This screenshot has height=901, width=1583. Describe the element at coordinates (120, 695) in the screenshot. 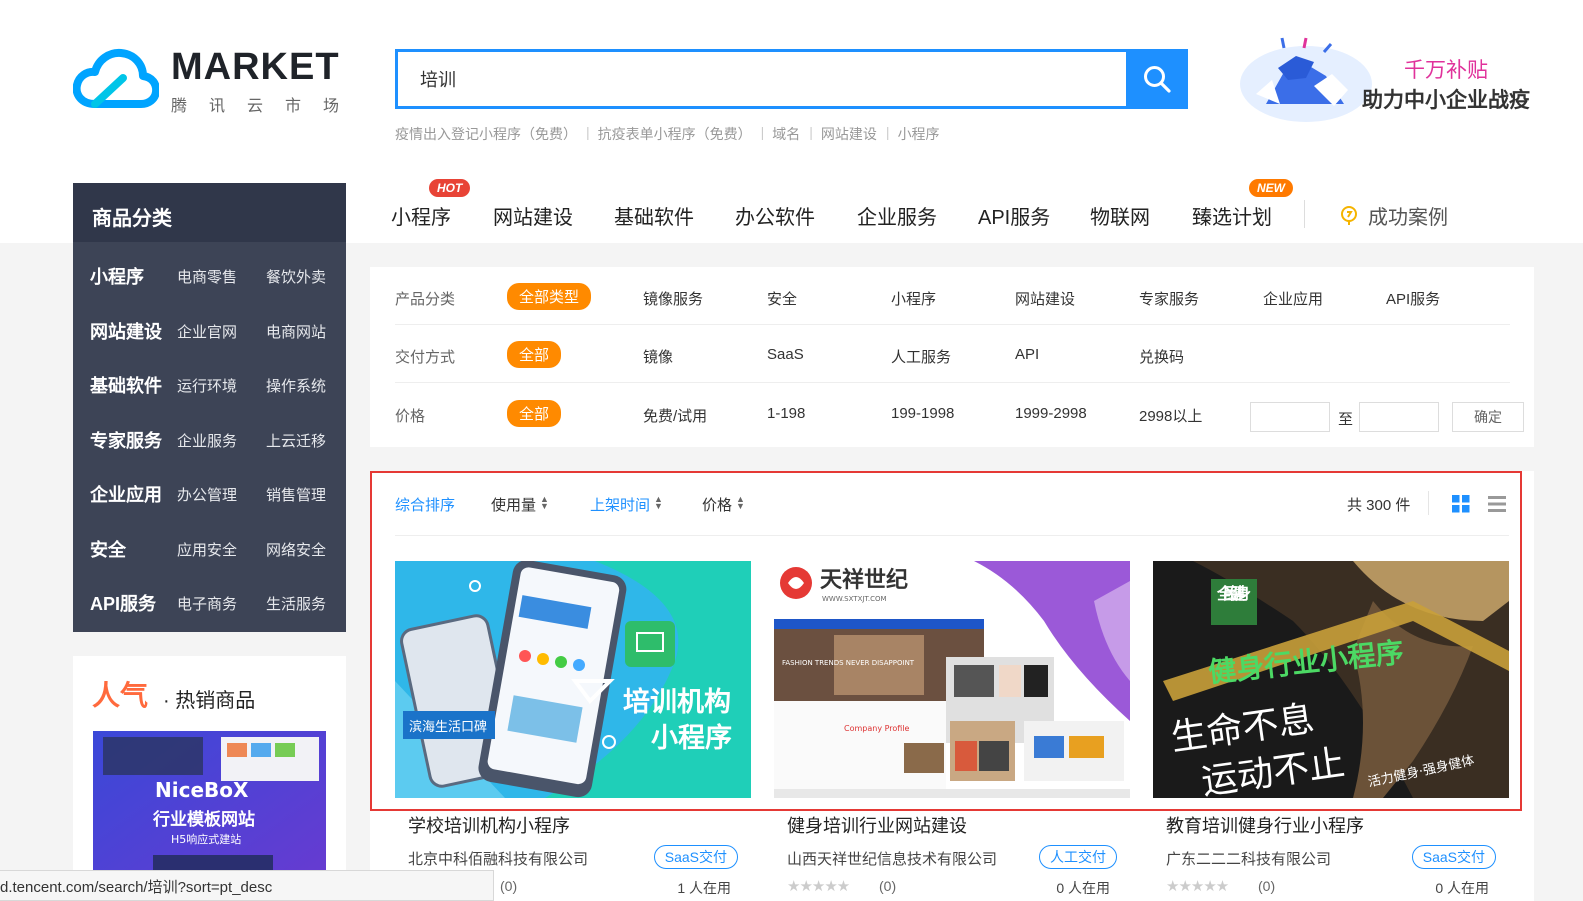

I see `popular-title-accent: 人气` at that location.